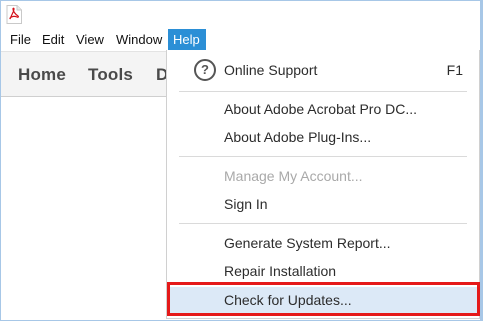  I want to click on tab-home: Home, so click(42, 75).